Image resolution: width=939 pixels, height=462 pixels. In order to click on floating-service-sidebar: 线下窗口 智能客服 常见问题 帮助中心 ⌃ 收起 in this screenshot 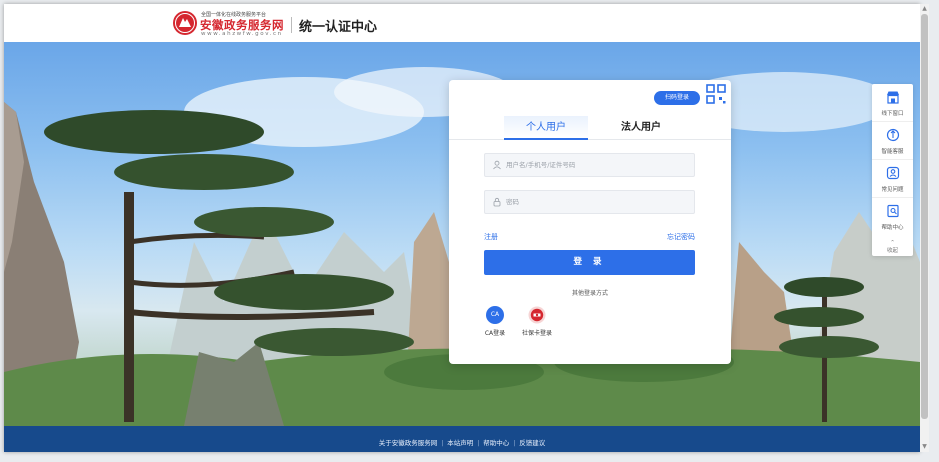, I will do `click(892, 170)`.